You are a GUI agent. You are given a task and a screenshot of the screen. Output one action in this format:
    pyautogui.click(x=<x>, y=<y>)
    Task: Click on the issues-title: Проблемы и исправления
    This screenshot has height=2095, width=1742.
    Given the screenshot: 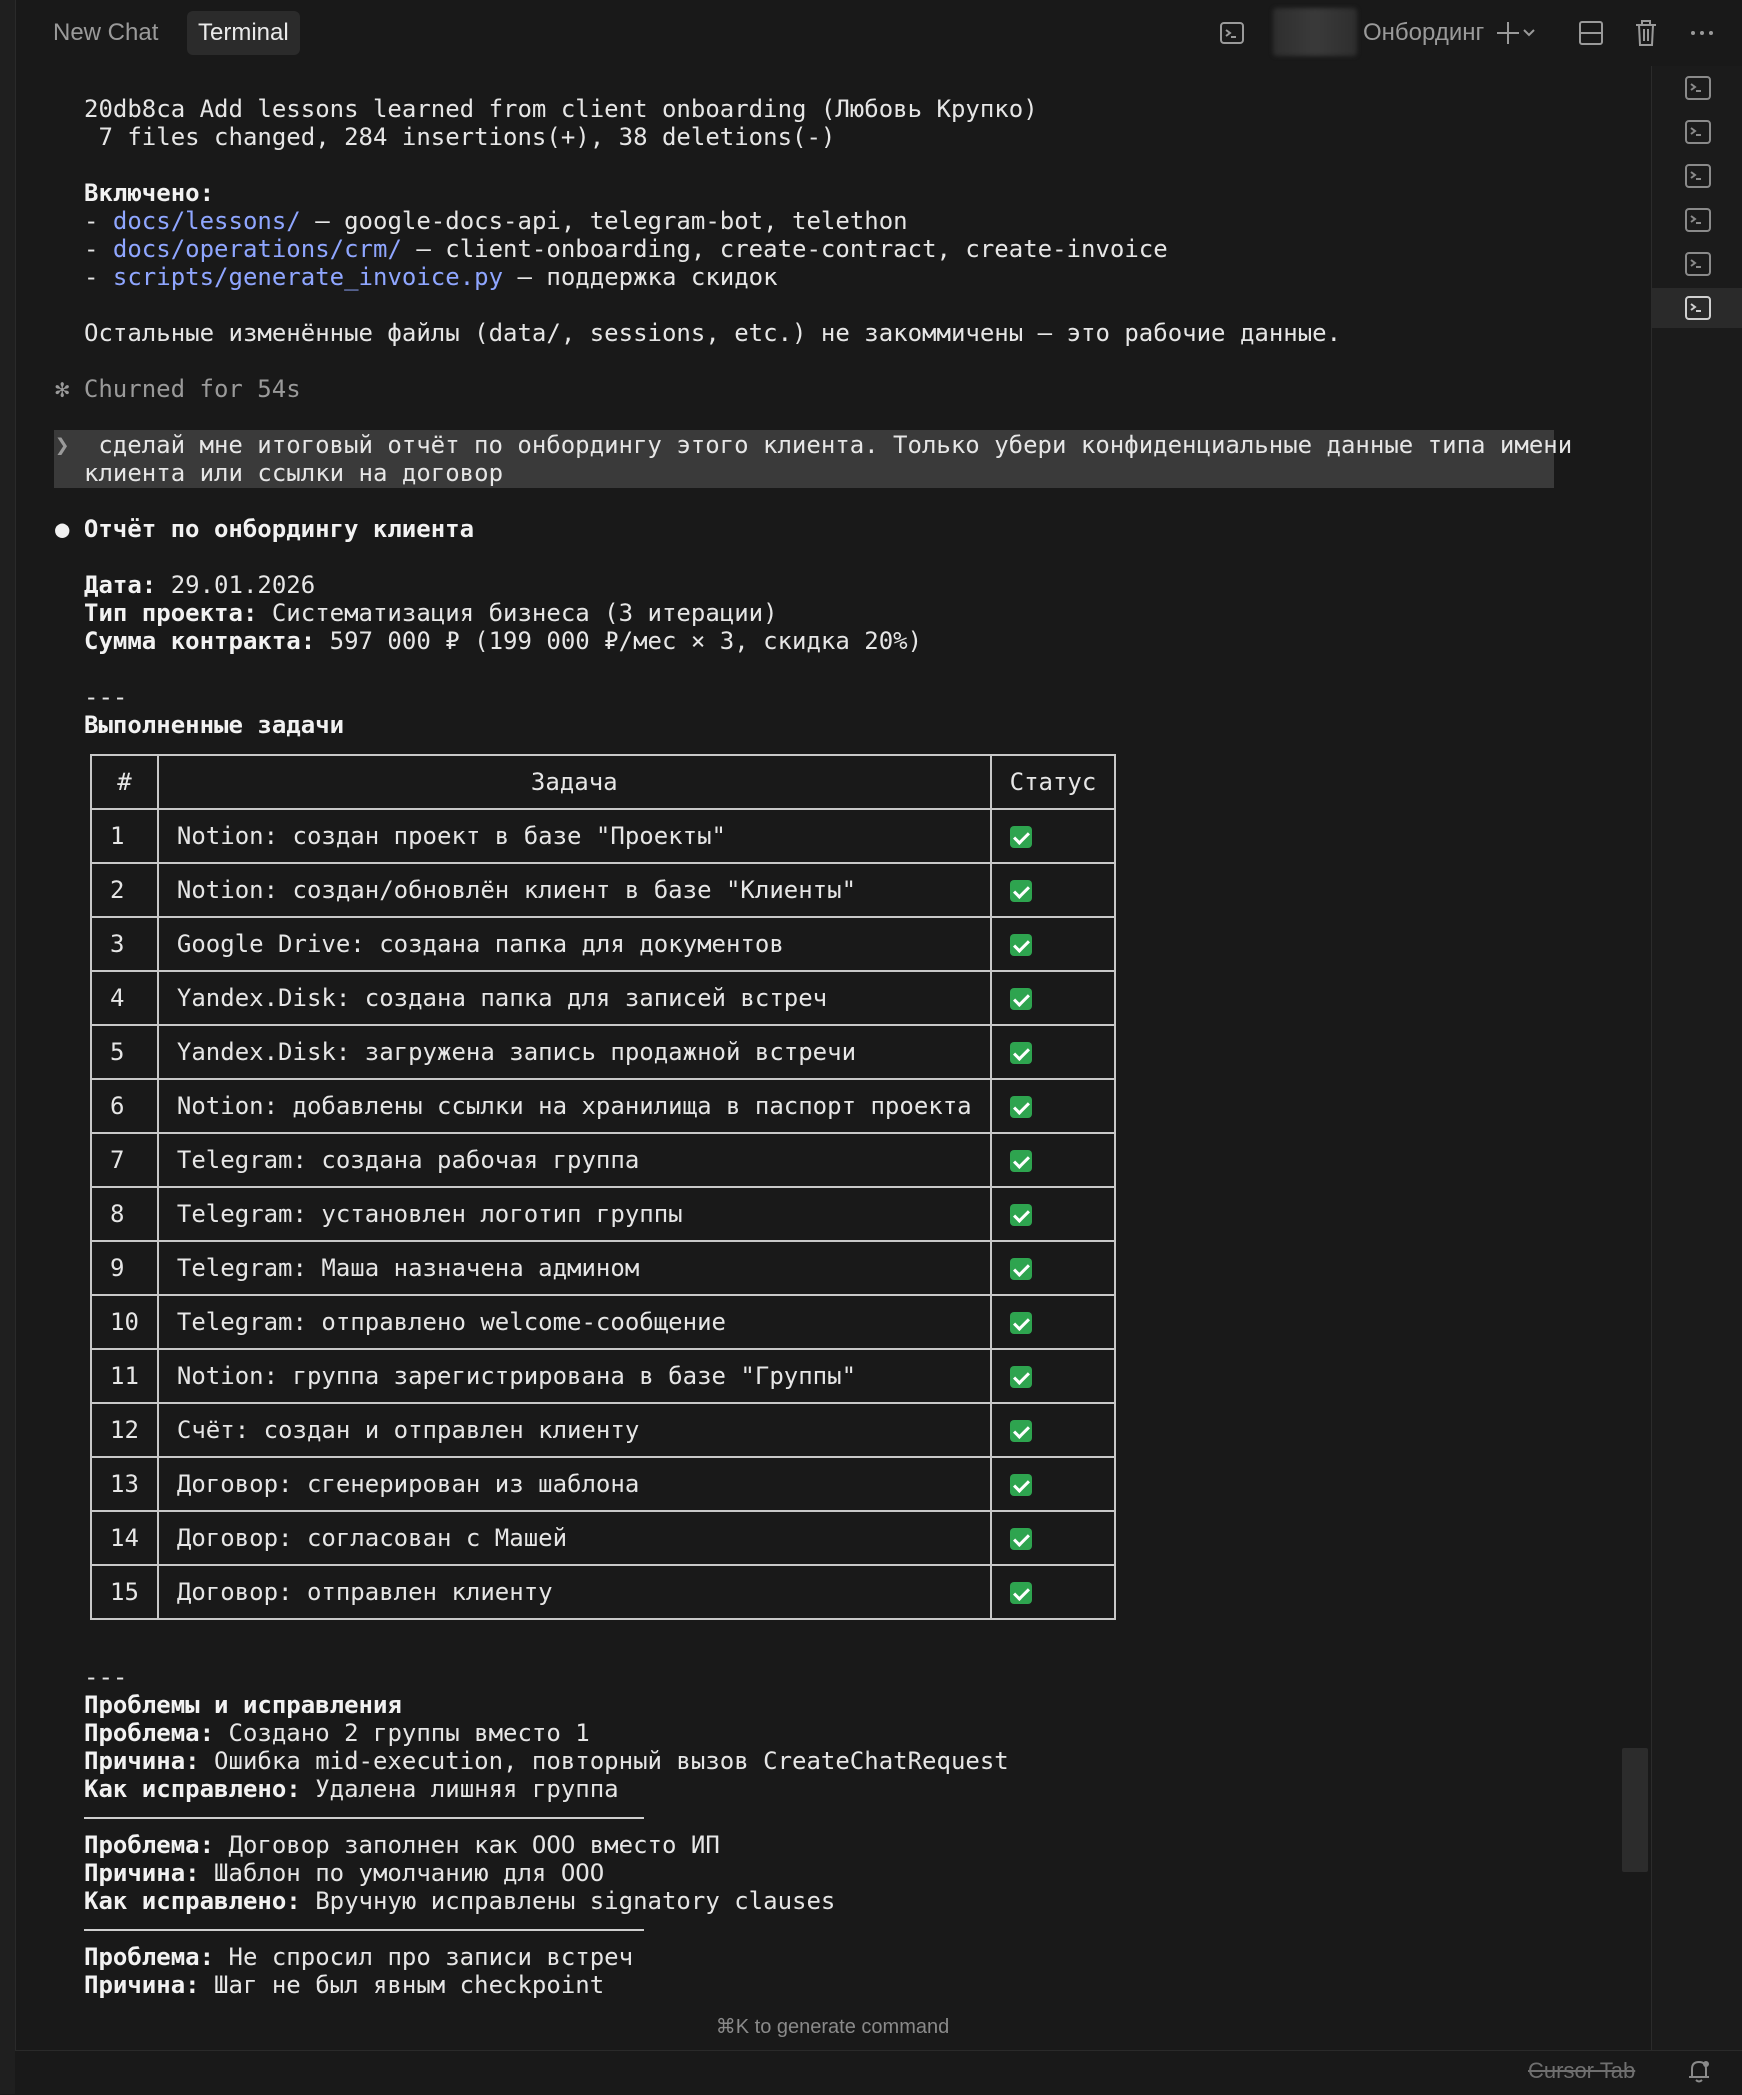 What is the action you would take?
    pyautogui.click(x=243, y=1705)
    